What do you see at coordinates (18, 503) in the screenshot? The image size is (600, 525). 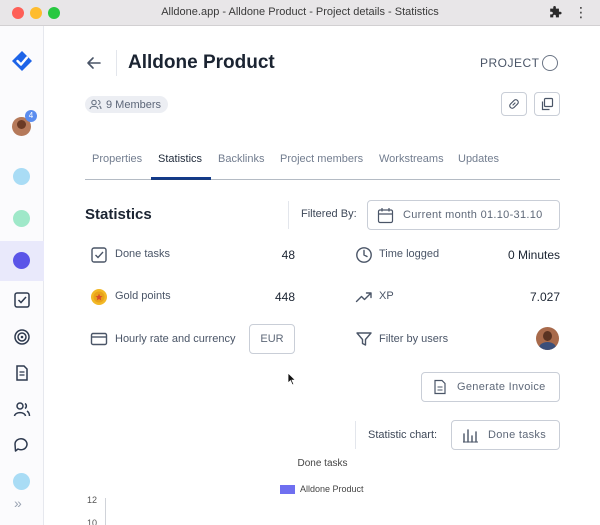 I see `expand-sidebar-icon: »` at bounding box center [18, 503].